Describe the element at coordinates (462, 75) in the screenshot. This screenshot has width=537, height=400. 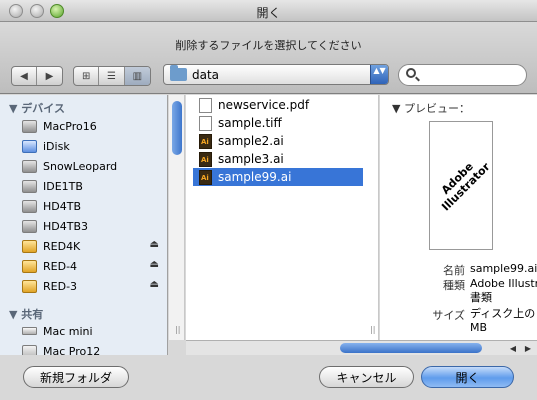
I see `search-field` at that location.